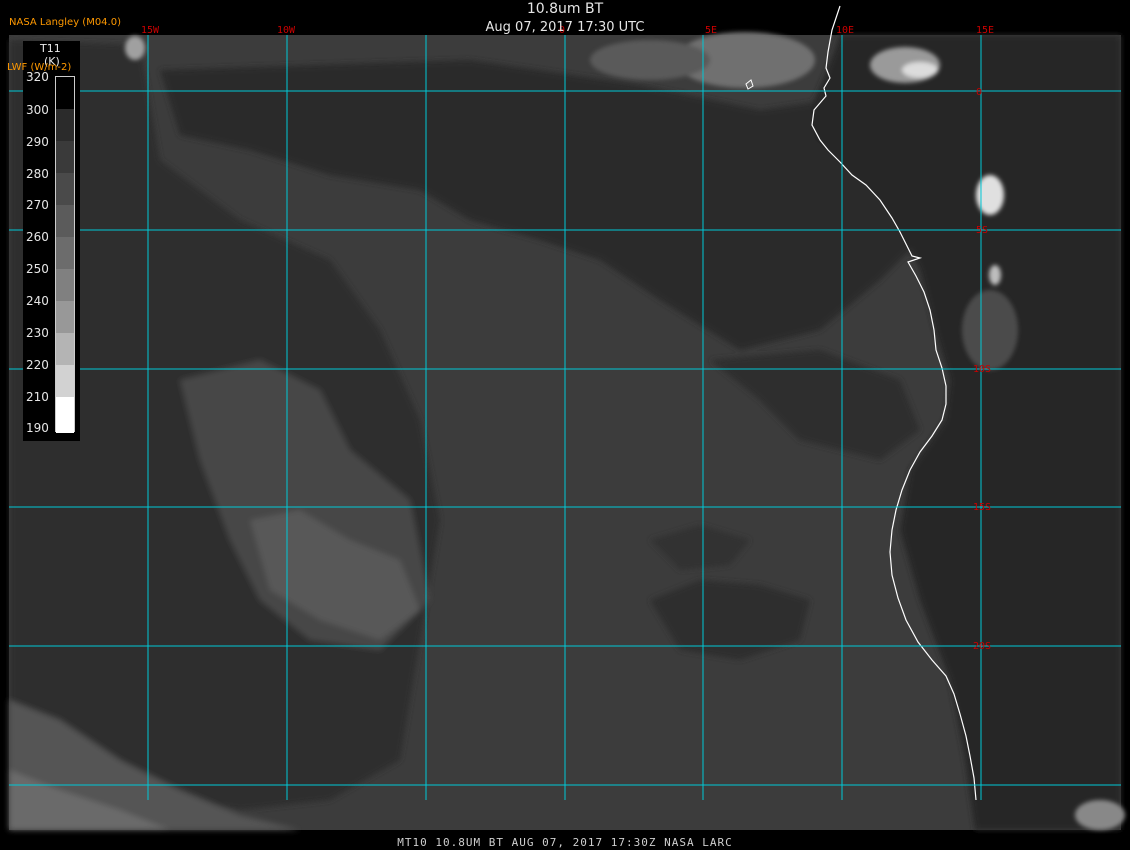 This screenshot has width=1130, height=850. What do you see at coordinates (37, 397) in the screenshot?
I see `legend-label-210: 210` at bounding box center [37, 397].